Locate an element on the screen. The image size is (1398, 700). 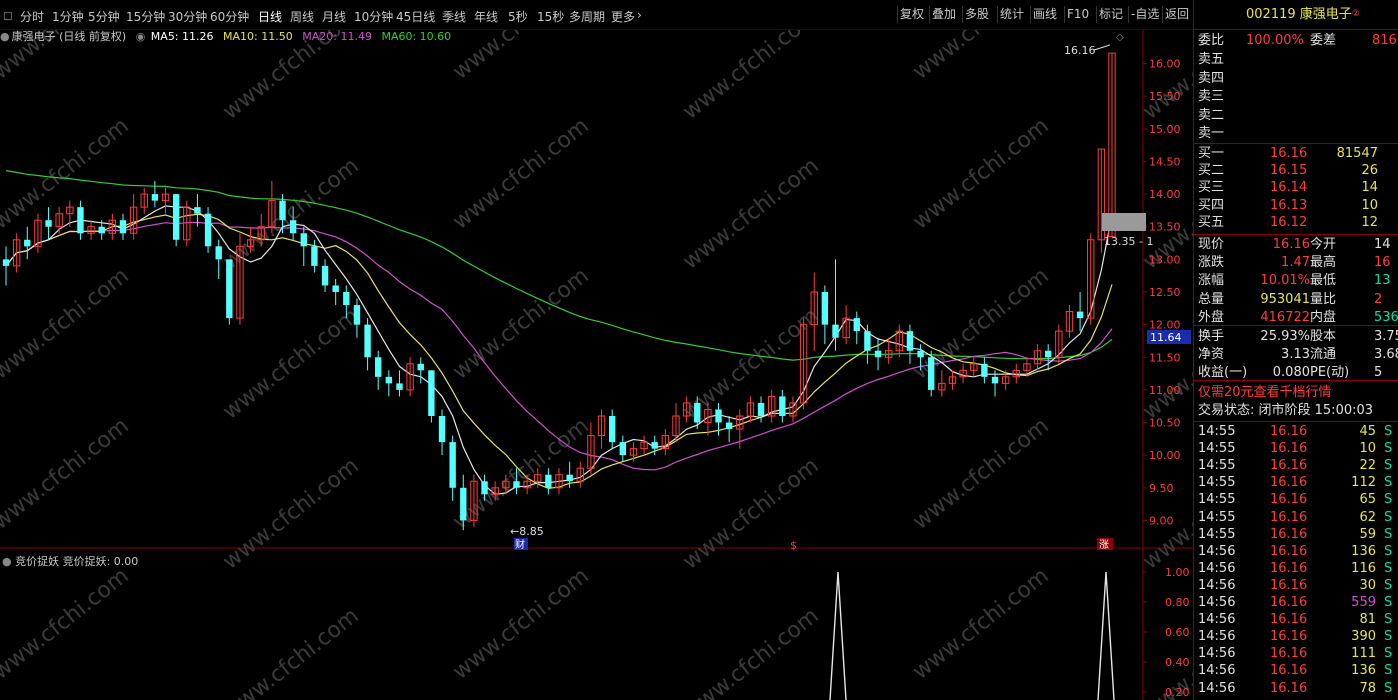
tick-volume: 136 is located at coordinates (1363, 671).